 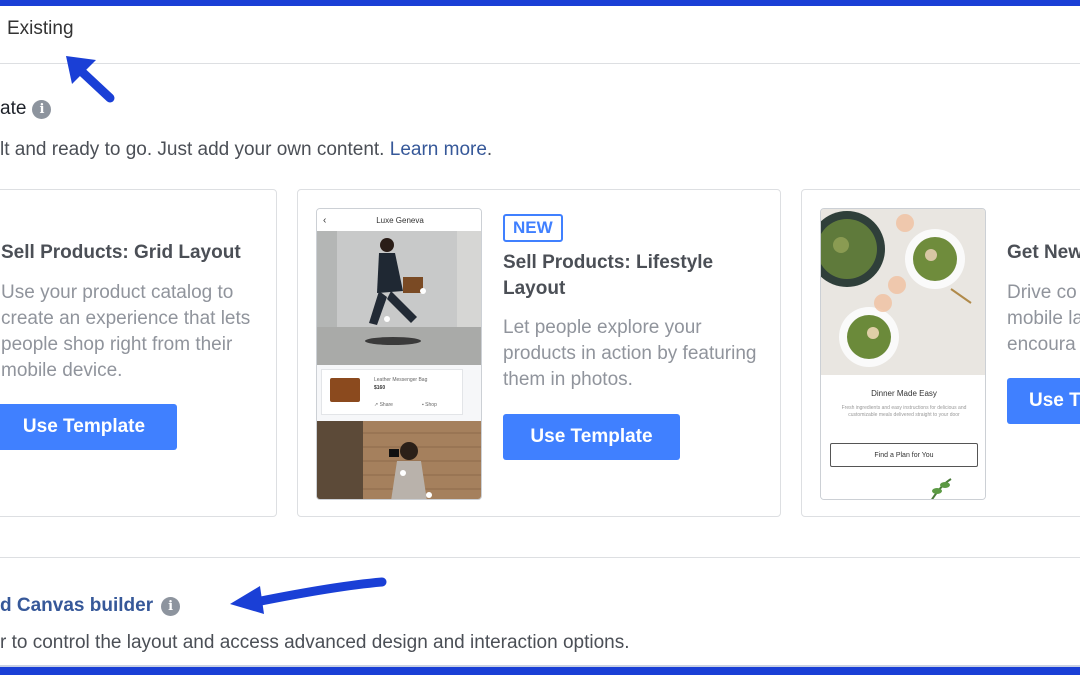 What do you see at coordinates (608, 275) in the screenshot?
I see `card-title: Sell Products: Lifestyle Layout` at bounding box center [608, 275].